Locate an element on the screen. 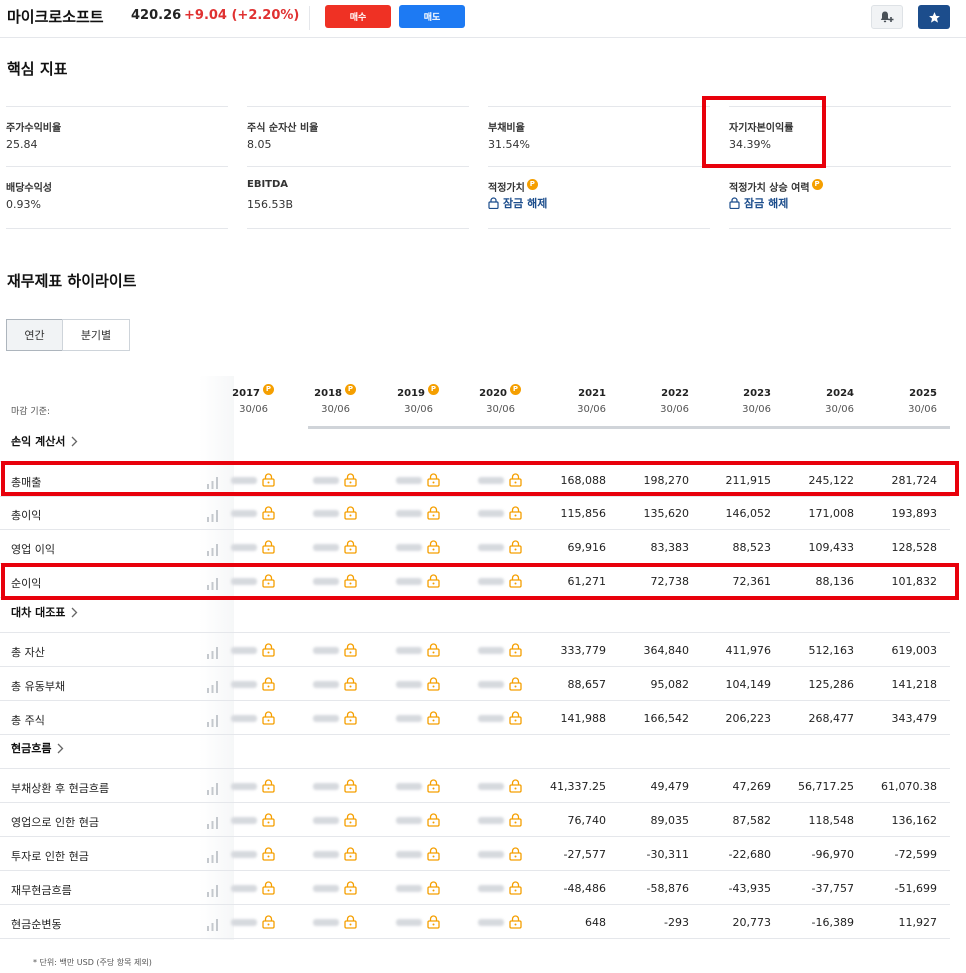 The height and width of the screenshot is (973, 966). tab-quarterly: 분기별 is located at coordinates (96, 335).